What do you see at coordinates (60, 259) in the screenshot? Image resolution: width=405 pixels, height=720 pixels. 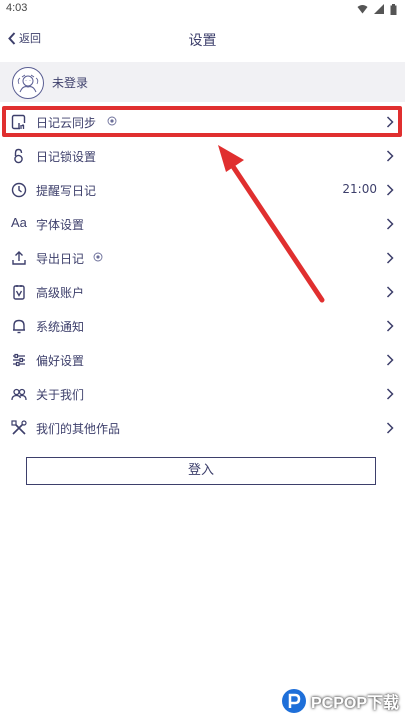 I see `menu-item-label: 导出日记` at bounding box center [60, 259].